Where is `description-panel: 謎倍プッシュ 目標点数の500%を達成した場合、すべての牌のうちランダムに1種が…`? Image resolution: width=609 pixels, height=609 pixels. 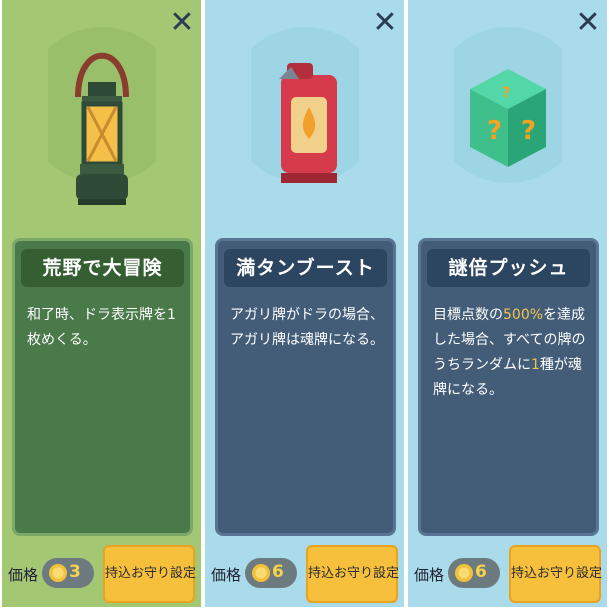
description-panel: 謎倍プッシュ 目標点数の500%を達成した場合、すべての牌のうちランダムに1種が… is located at coordinates (508, 387).